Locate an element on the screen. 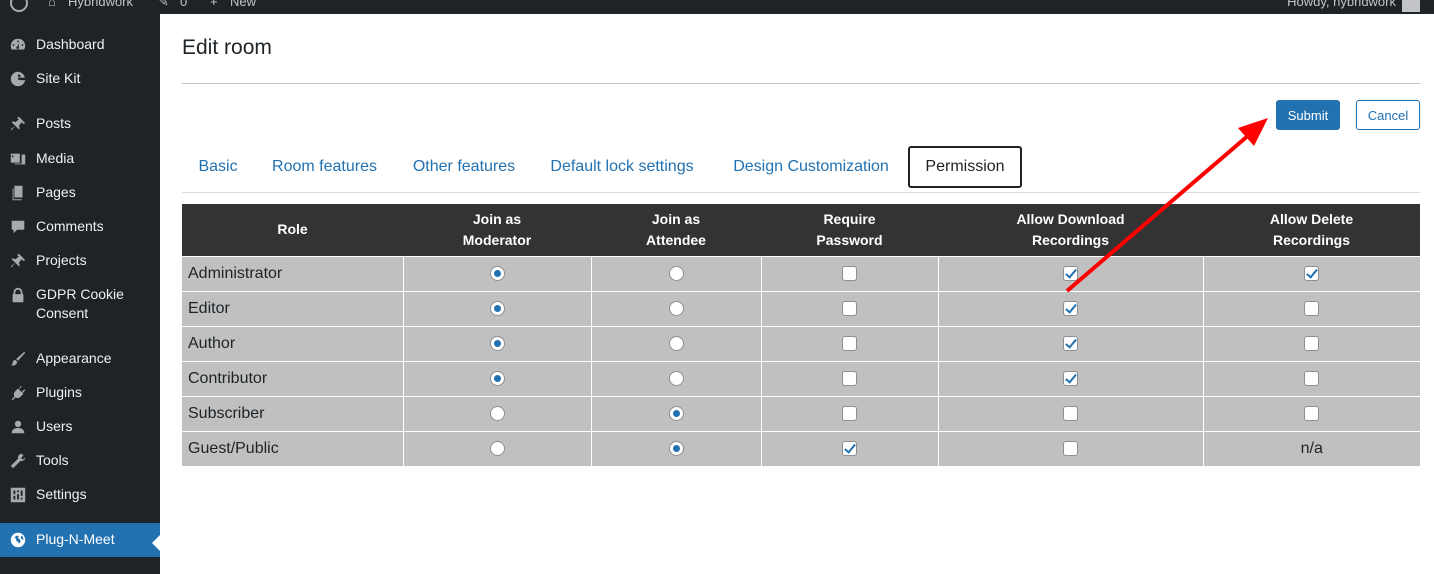  tab-basic: Basic is located at coordinates (218, 167).